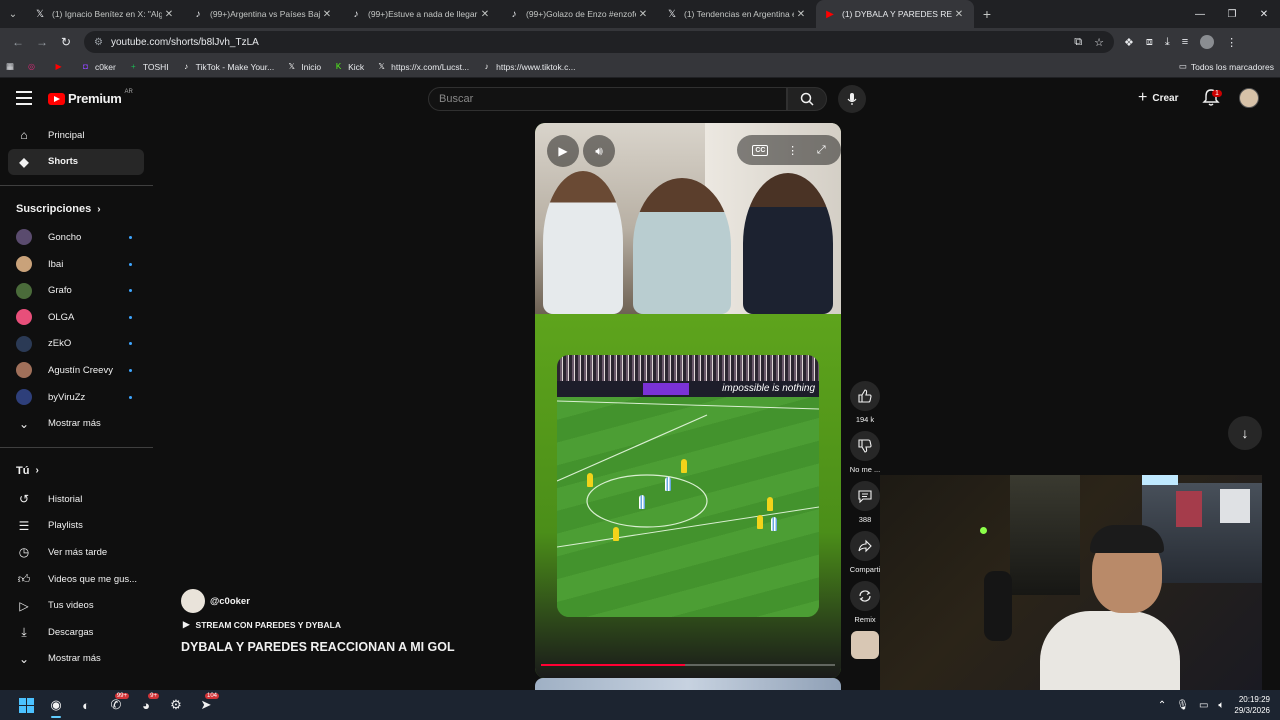 This screenshot has width=1280, height=720. I want to click on sidebar-item-you: ▷ Tus videos, so click(76, 605).